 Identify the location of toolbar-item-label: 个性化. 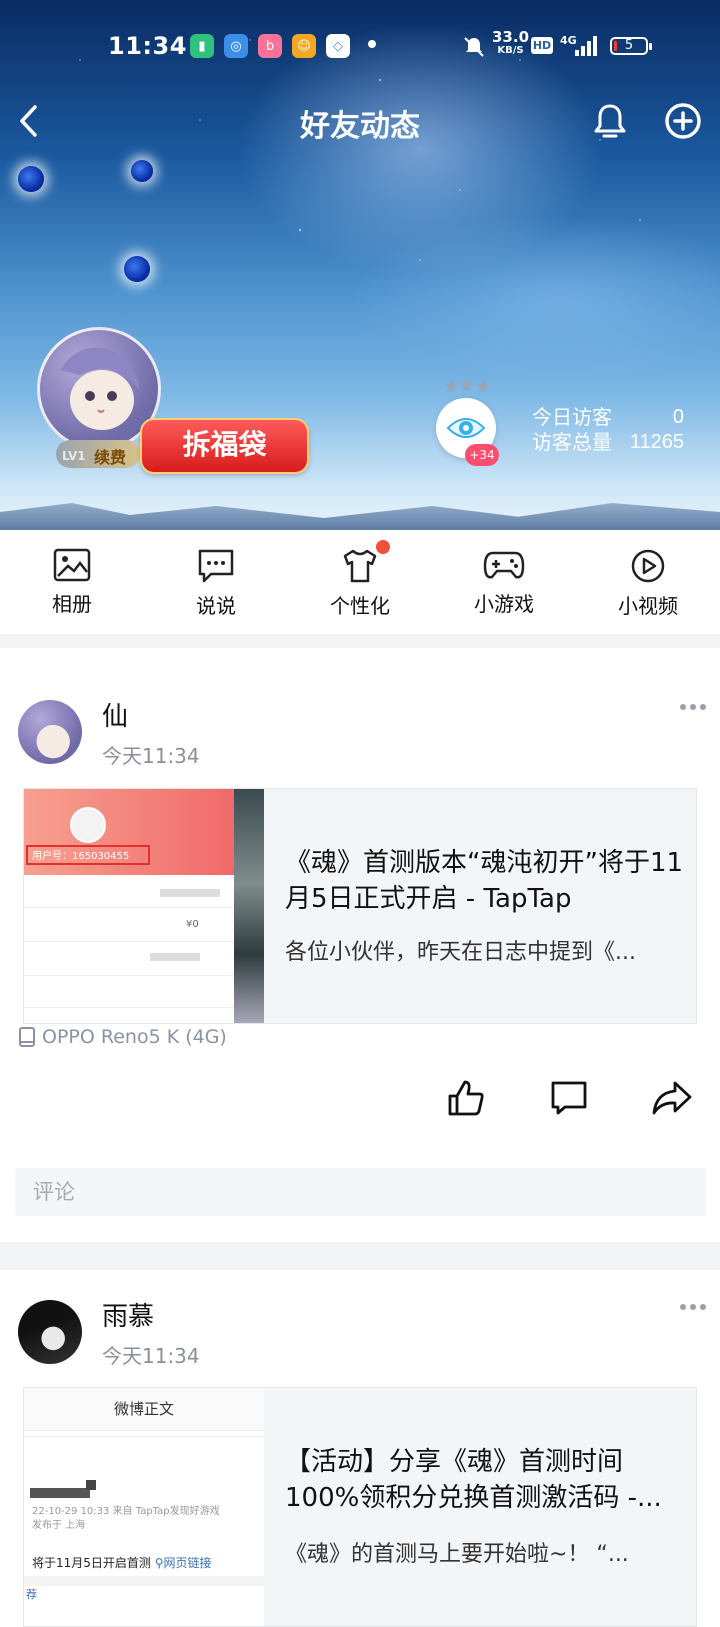
(360, 606).